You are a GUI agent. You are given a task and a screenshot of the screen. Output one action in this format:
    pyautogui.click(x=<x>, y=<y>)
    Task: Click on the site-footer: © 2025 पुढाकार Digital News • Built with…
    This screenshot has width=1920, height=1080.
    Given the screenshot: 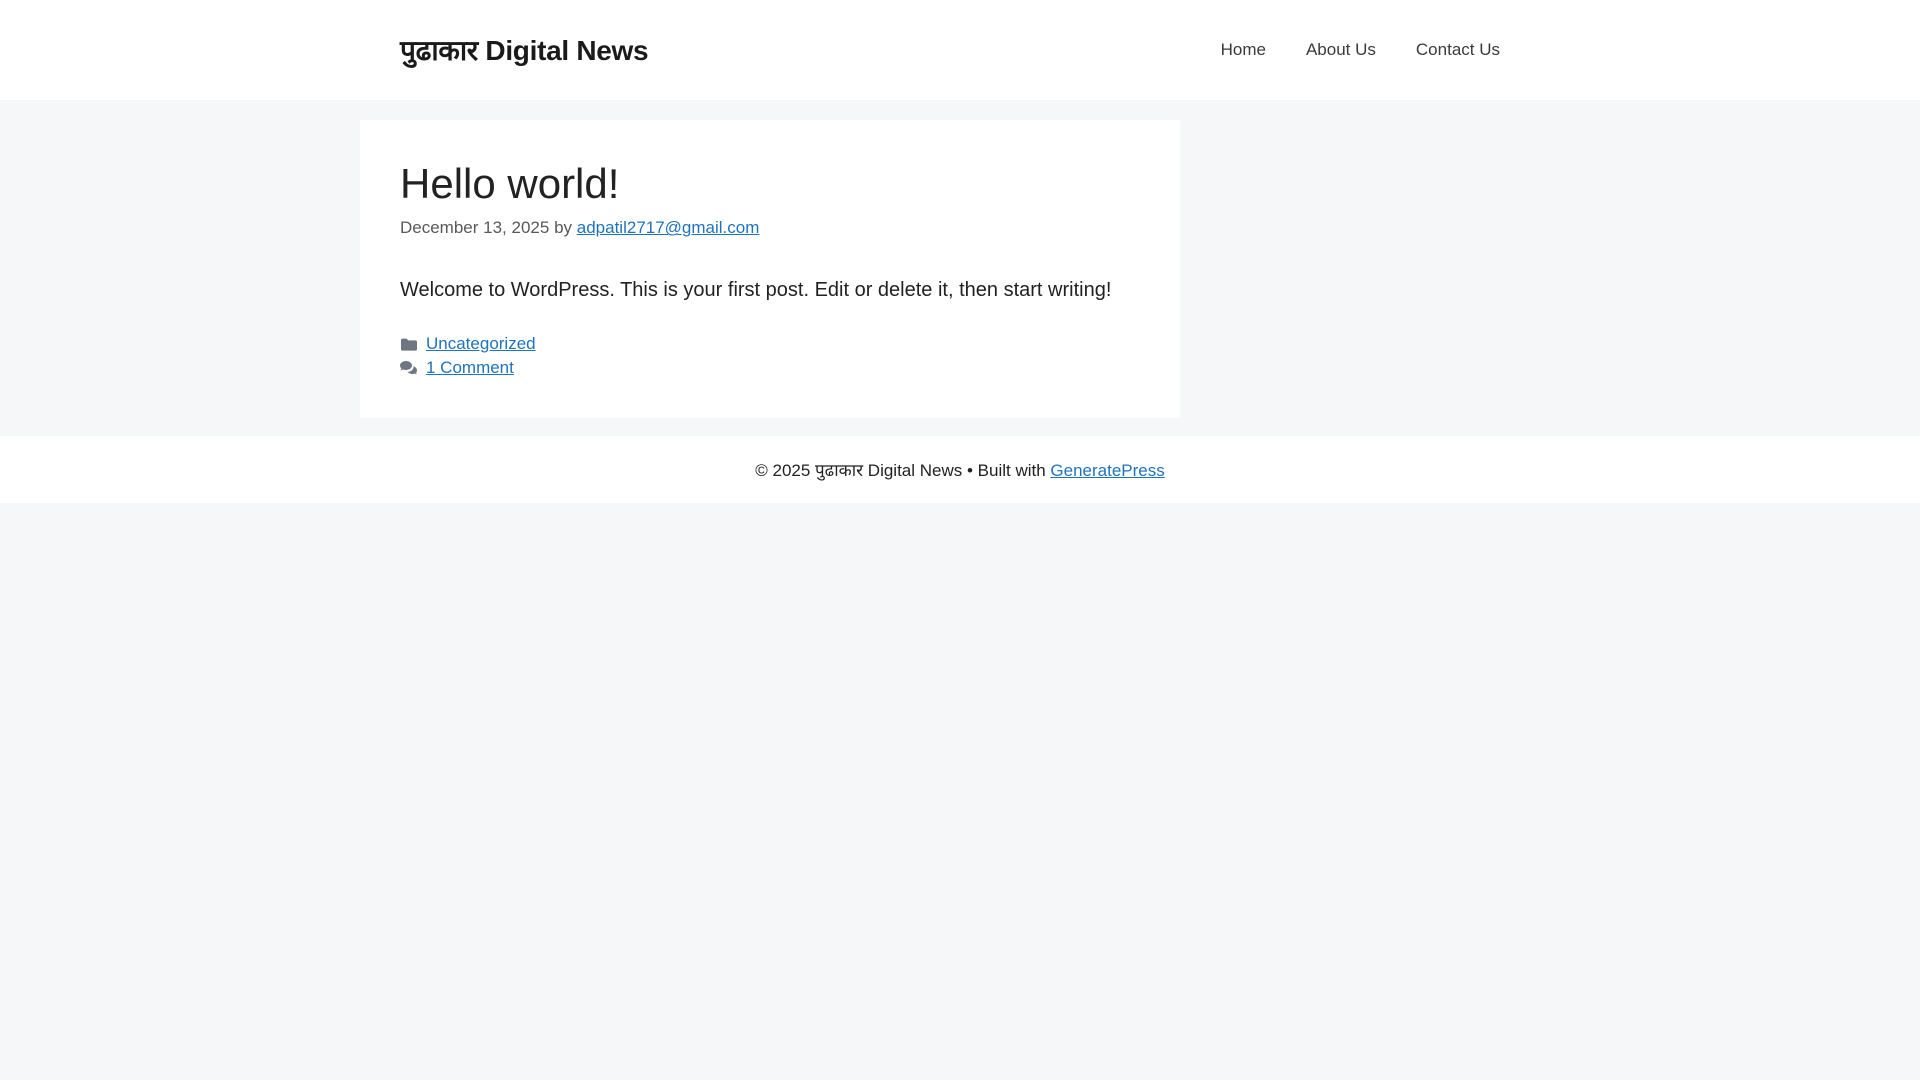 What is the action you would take?
    pyautogui.click(x=960, y=470)
    